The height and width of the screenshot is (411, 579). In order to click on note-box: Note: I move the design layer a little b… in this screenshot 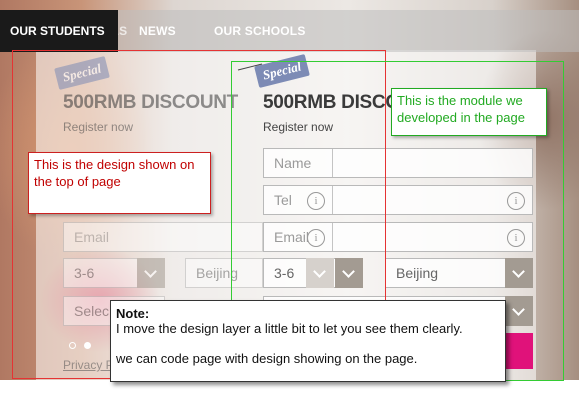, I will do `click(308, 341)`.